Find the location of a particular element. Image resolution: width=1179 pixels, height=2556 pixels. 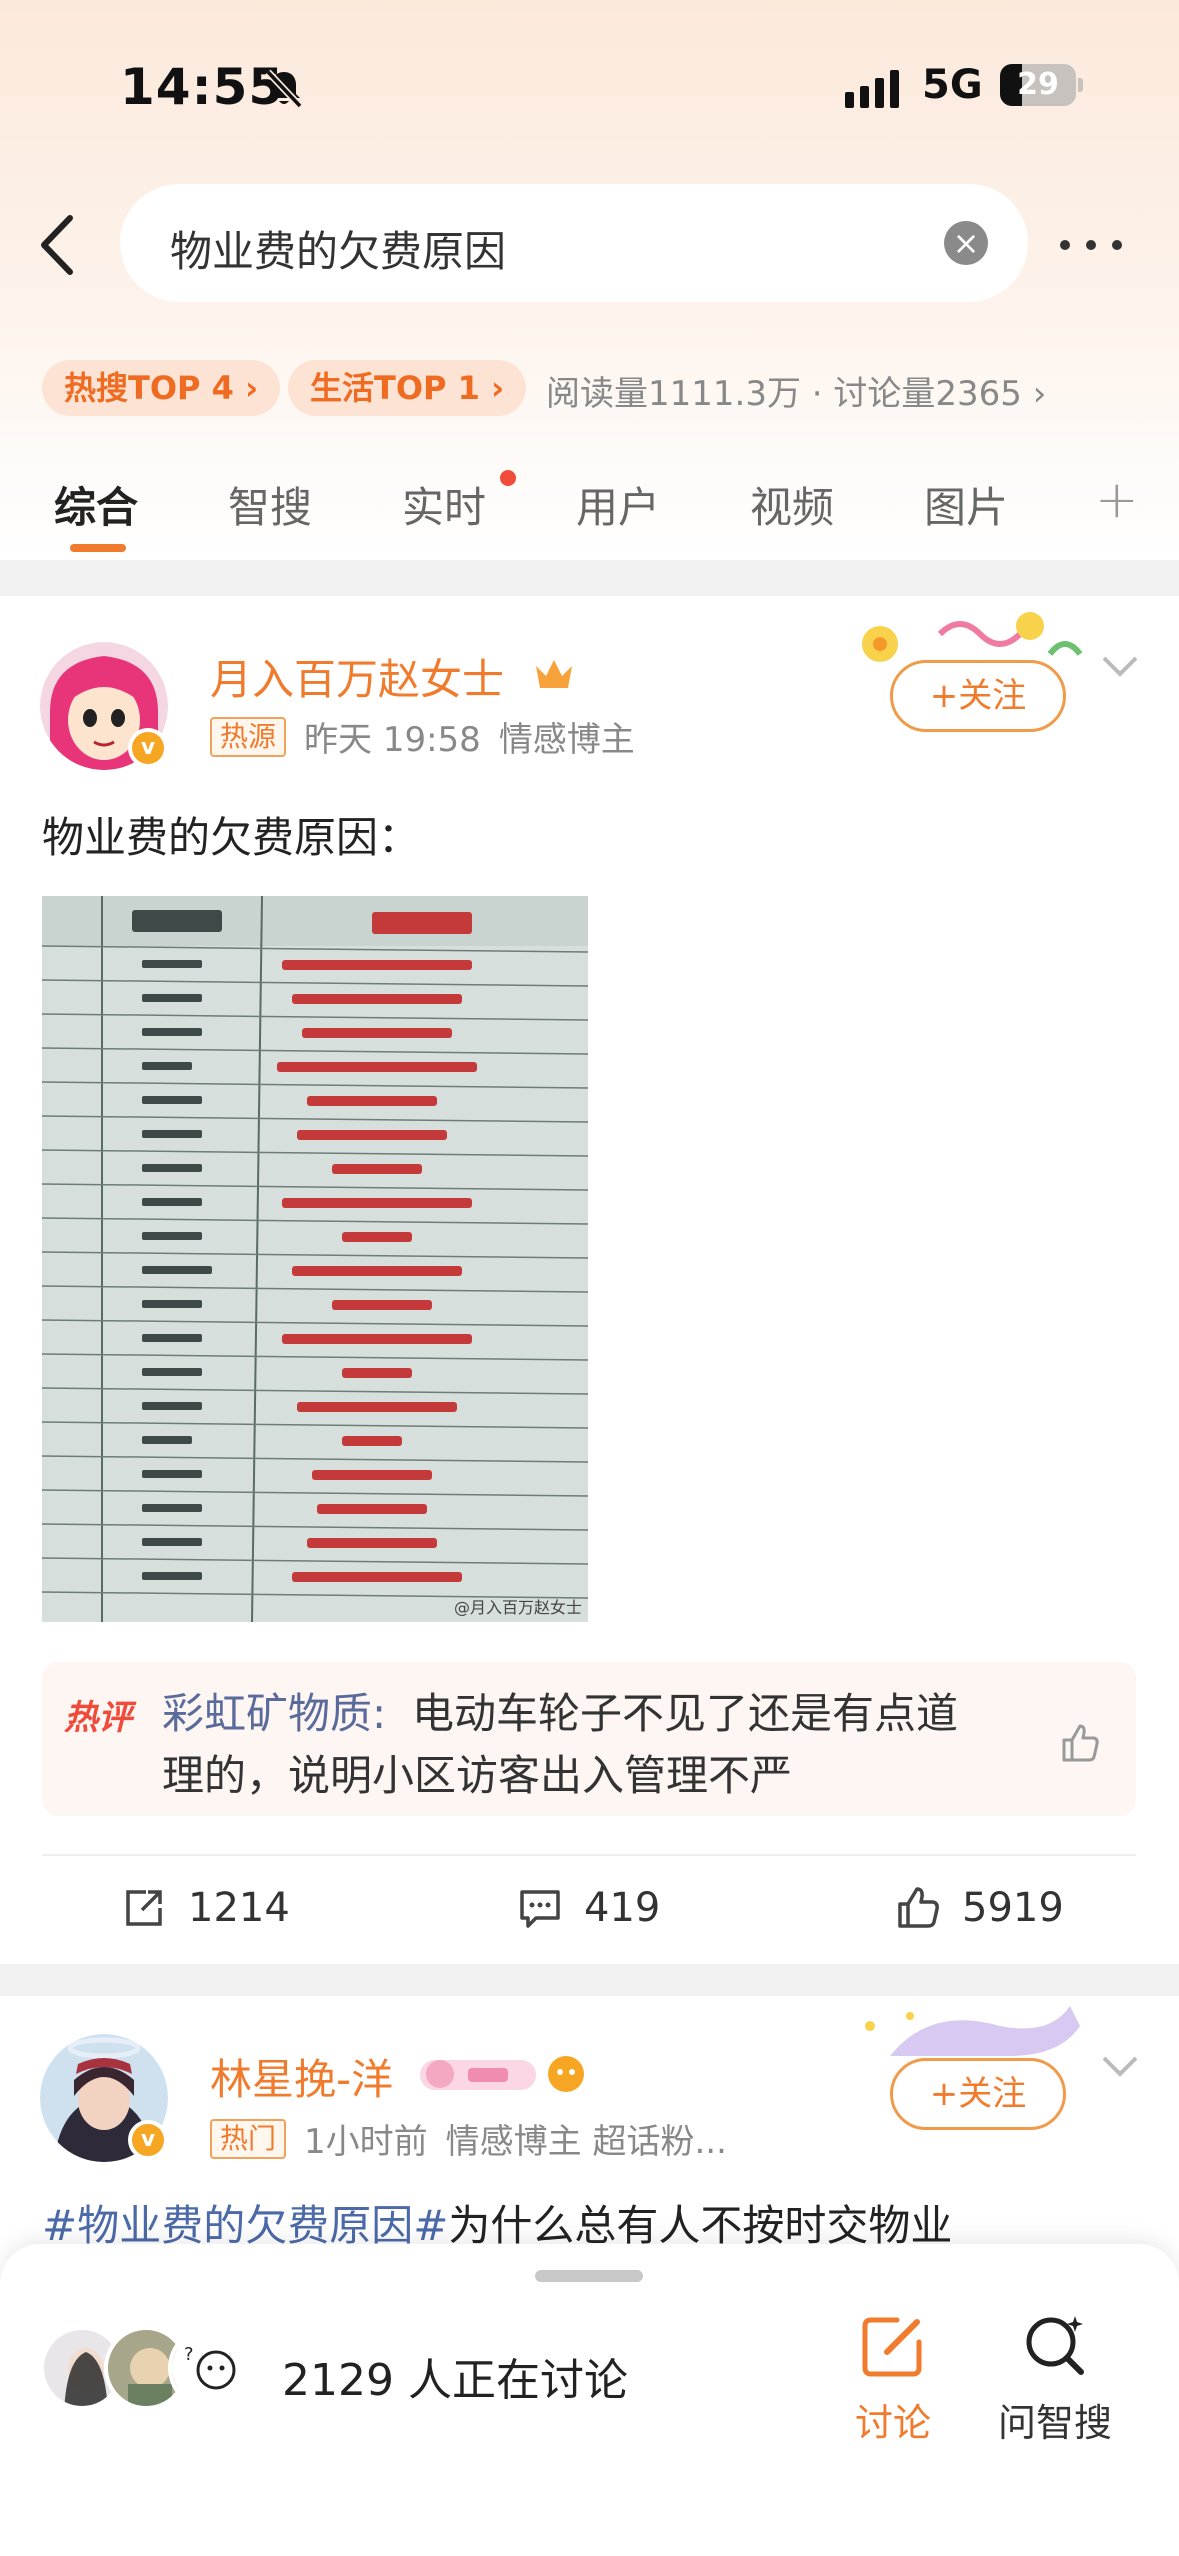

tab-comprehensive: 综合 is located at coordinates (96, 504).